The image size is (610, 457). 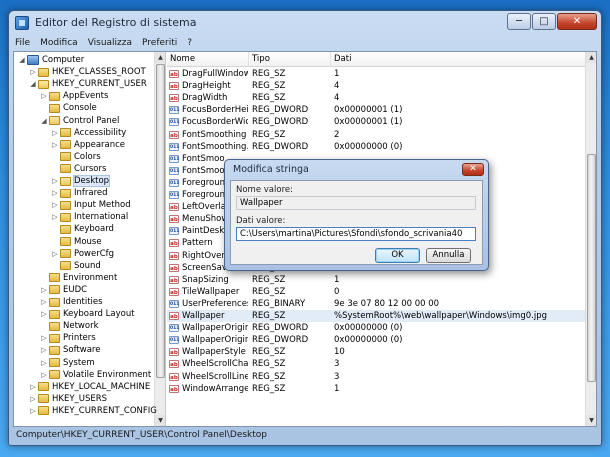 What do you see at coordinates (87, 314) in the screenshot?
I see `tree-node: ▷ Keyboard Layout` at bounding box center [87, 314].